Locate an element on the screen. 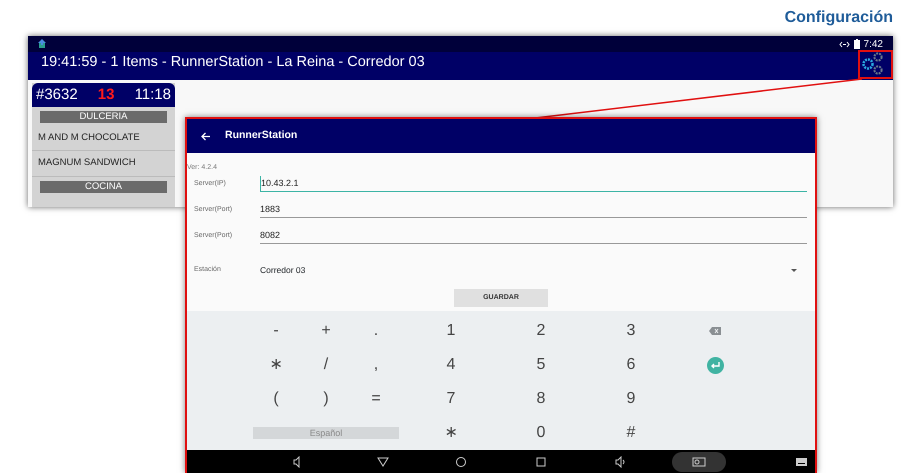 Image resolution: width=901 pixels, height=473 pixels. camera-icon is located at coordinates (699, 461).